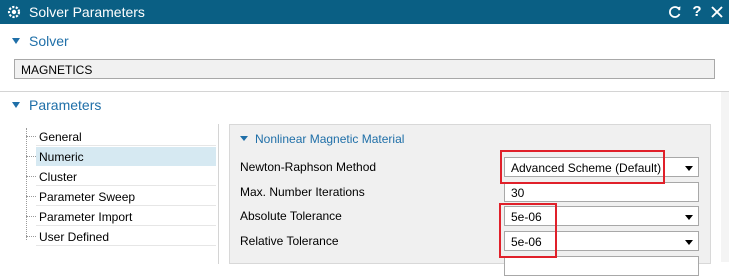 This screenshot has height=276, width=729. What do you see at coordinates (61, 157) in the screenshot?
I see `tree-item-label: Numeric` at bounding box center [61, 157].